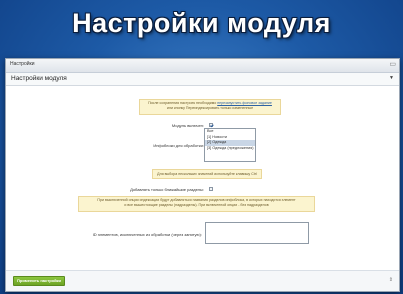  I want to click on footer-bar: Применить настройки ⇕, so click(202, 280).